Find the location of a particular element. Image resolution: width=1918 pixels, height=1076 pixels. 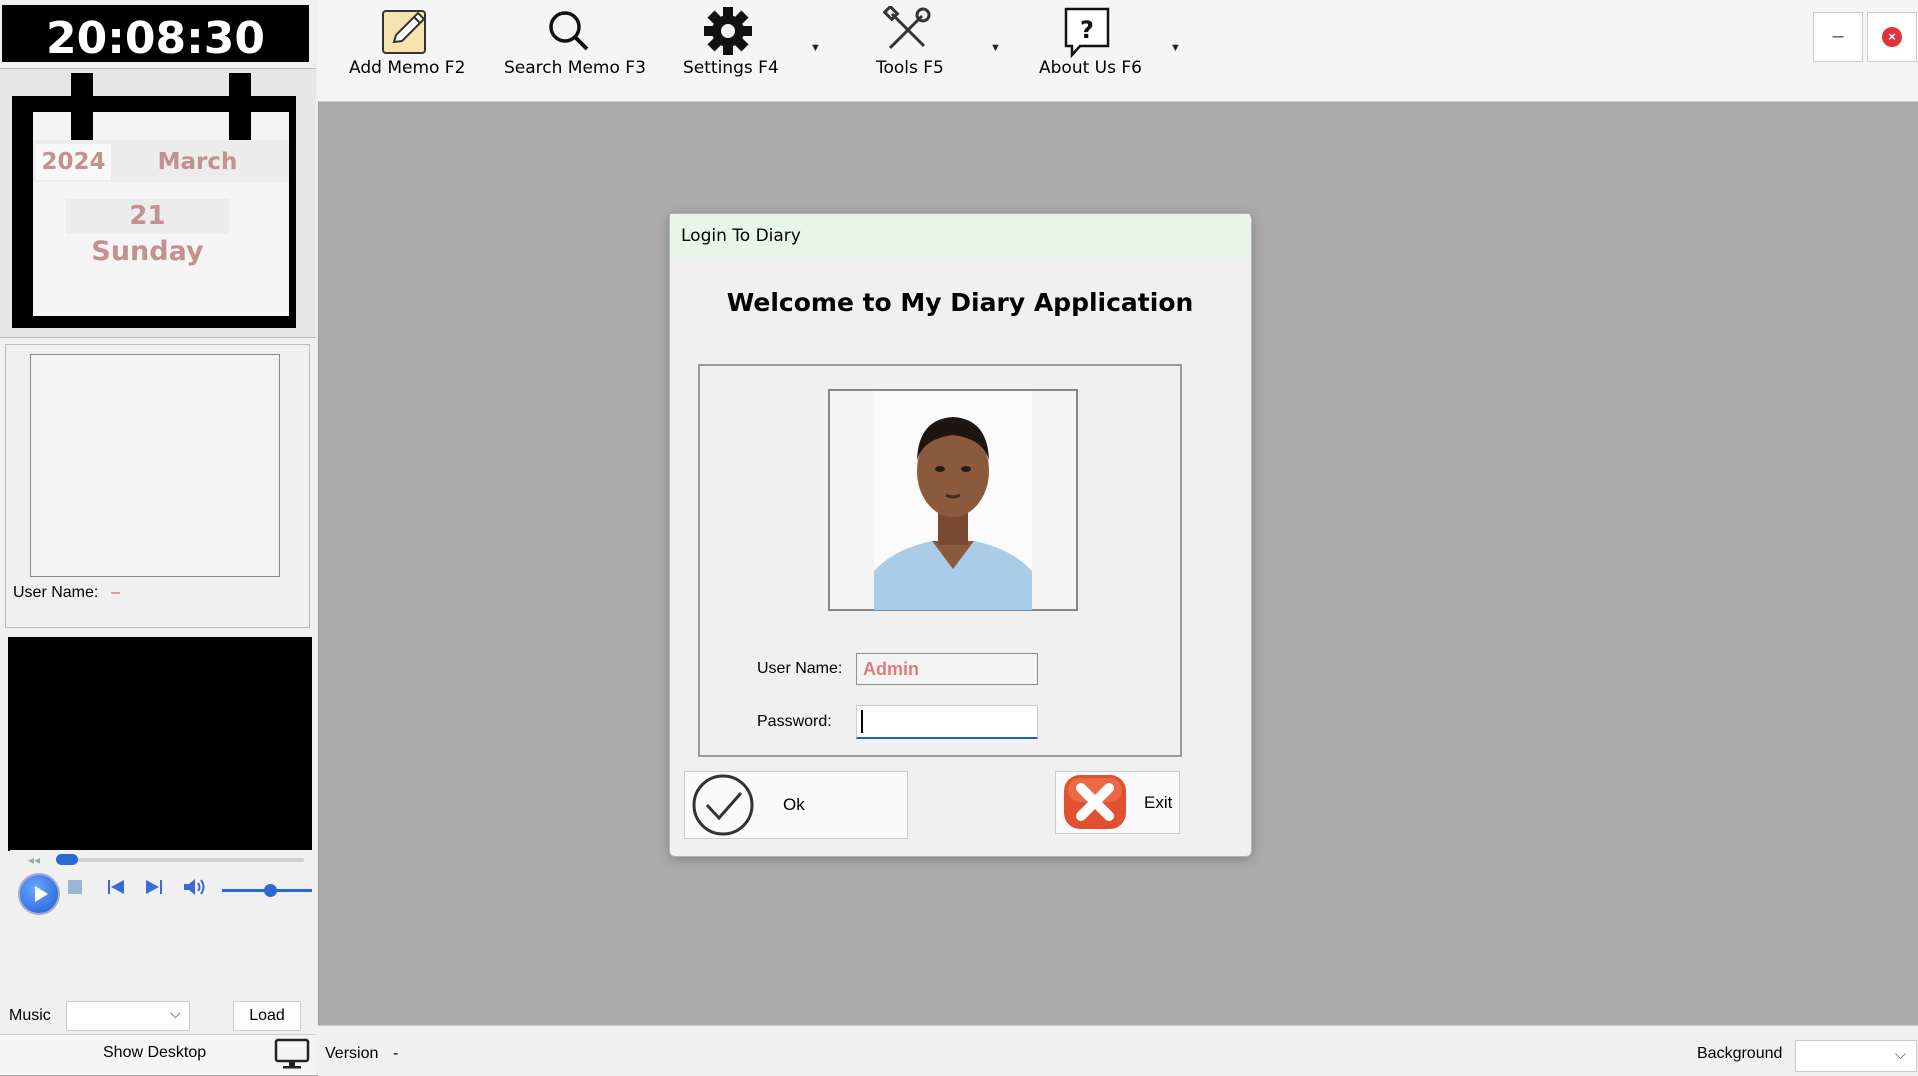

login-user-name-label: User Name: is located at coordinates (800, 668).